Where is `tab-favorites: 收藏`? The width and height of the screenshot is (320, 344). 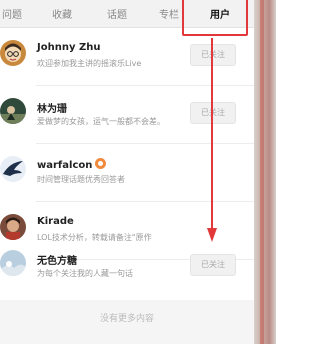
tab-favorites: 收藏 is located at coordinates (62, 13).